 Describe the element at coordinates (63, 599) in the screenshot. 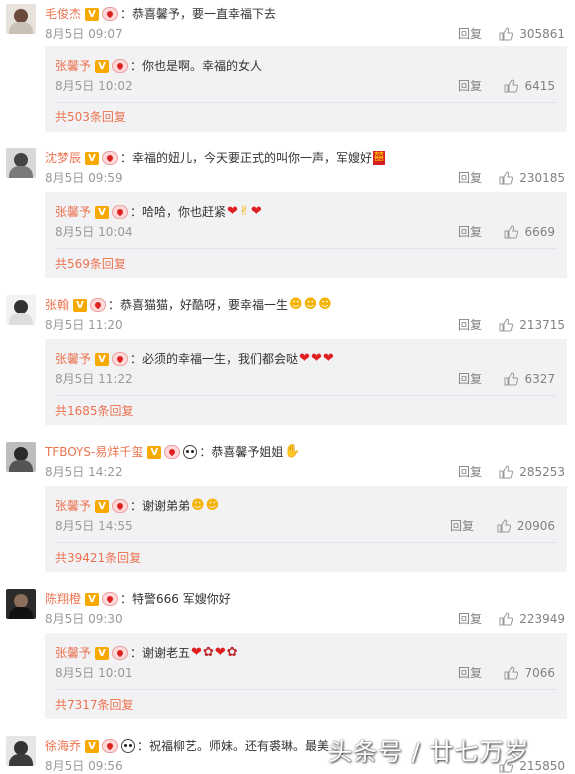

I see `username: 陈翔橙` at that location.